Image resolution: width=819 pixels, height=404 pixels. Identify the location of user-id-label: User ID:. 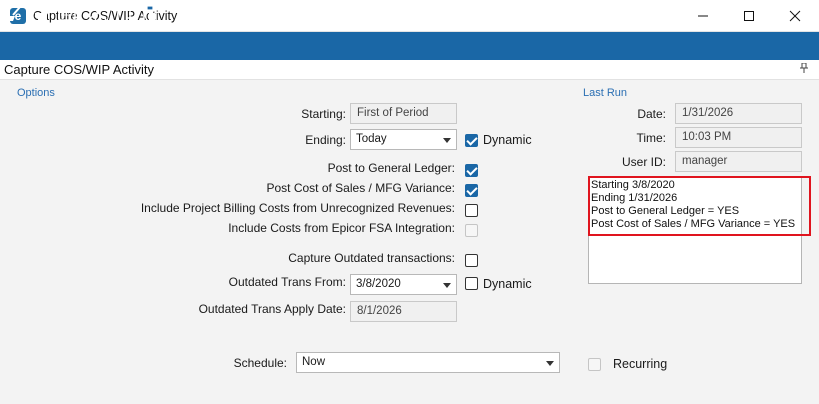
(643, 162).